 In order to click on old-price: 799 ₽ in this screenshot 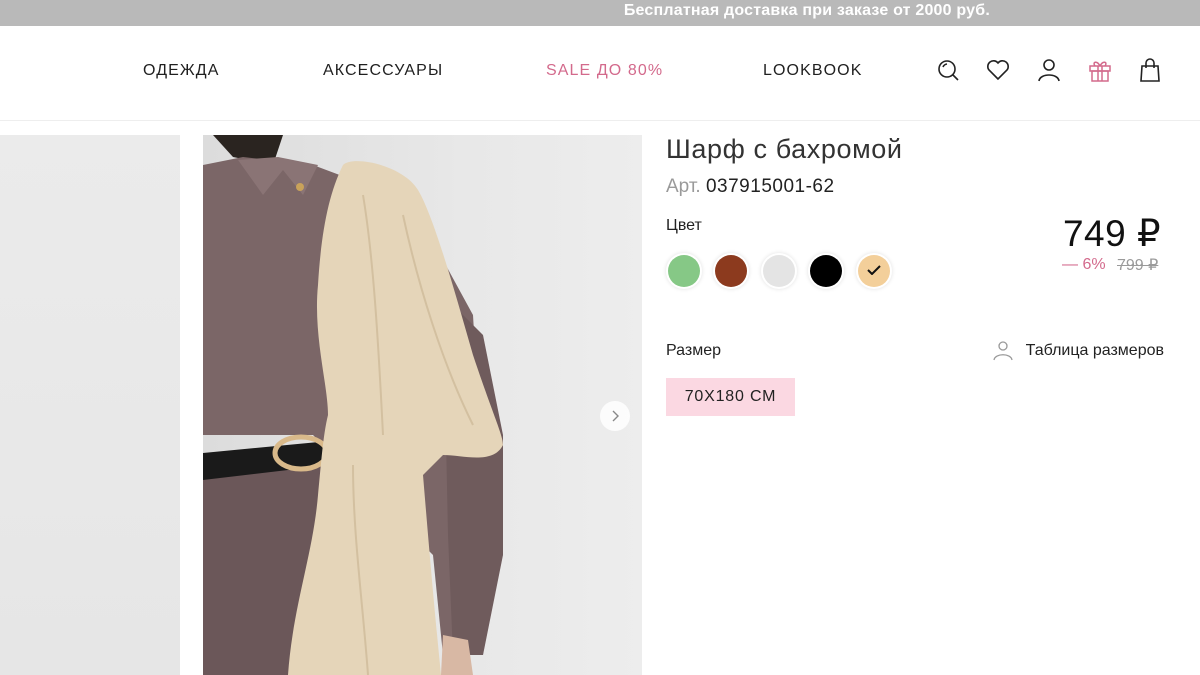, I will do `click(1138, 265)`.